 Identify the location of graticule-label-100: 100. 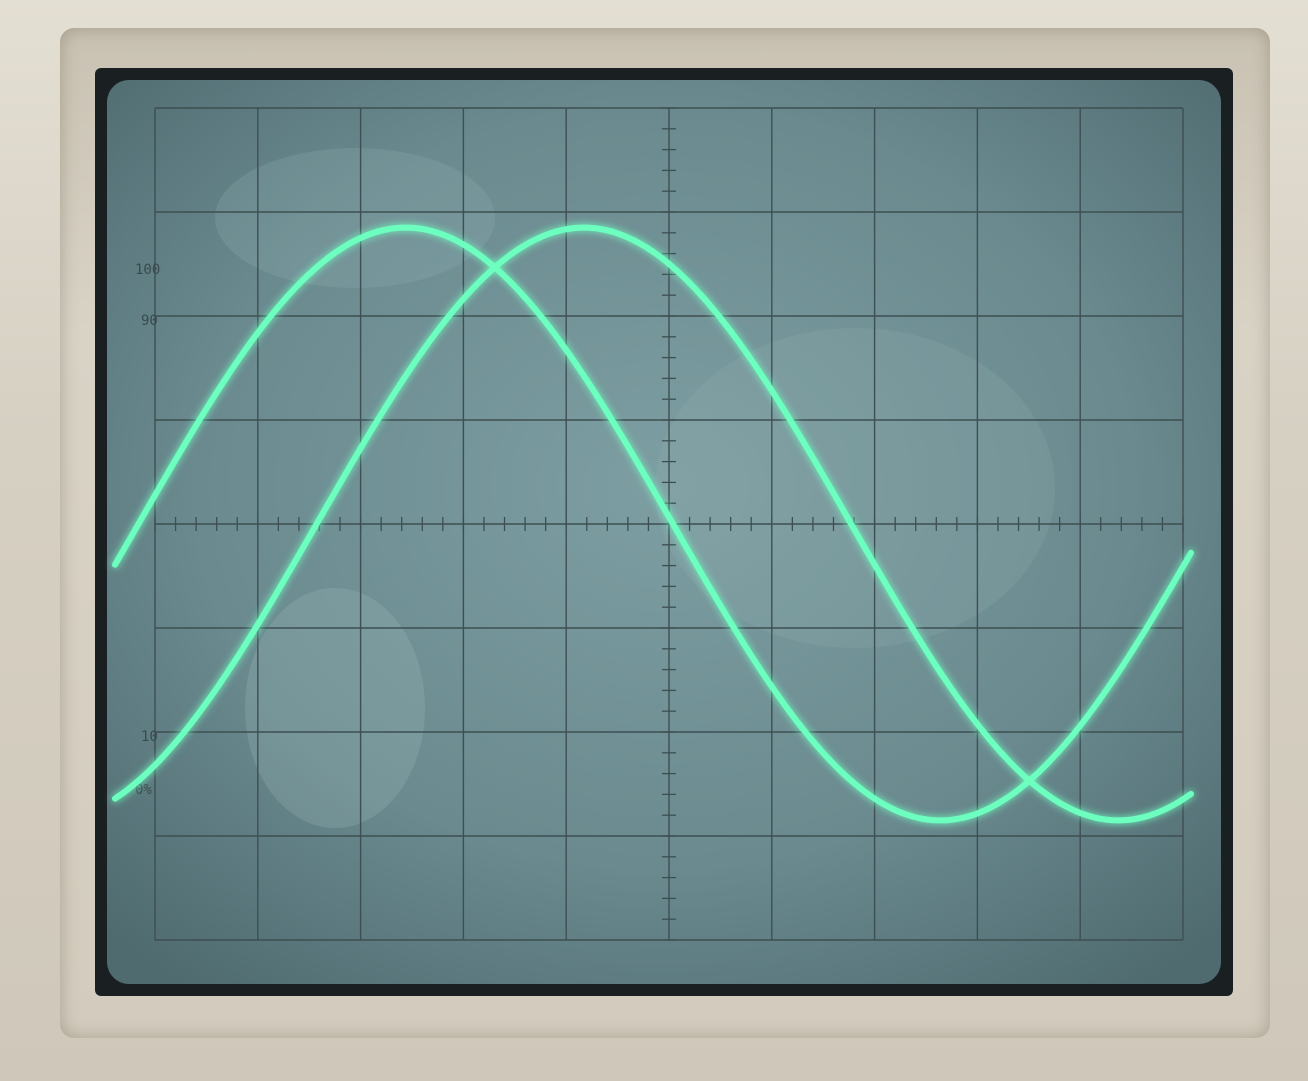
(147, 270).